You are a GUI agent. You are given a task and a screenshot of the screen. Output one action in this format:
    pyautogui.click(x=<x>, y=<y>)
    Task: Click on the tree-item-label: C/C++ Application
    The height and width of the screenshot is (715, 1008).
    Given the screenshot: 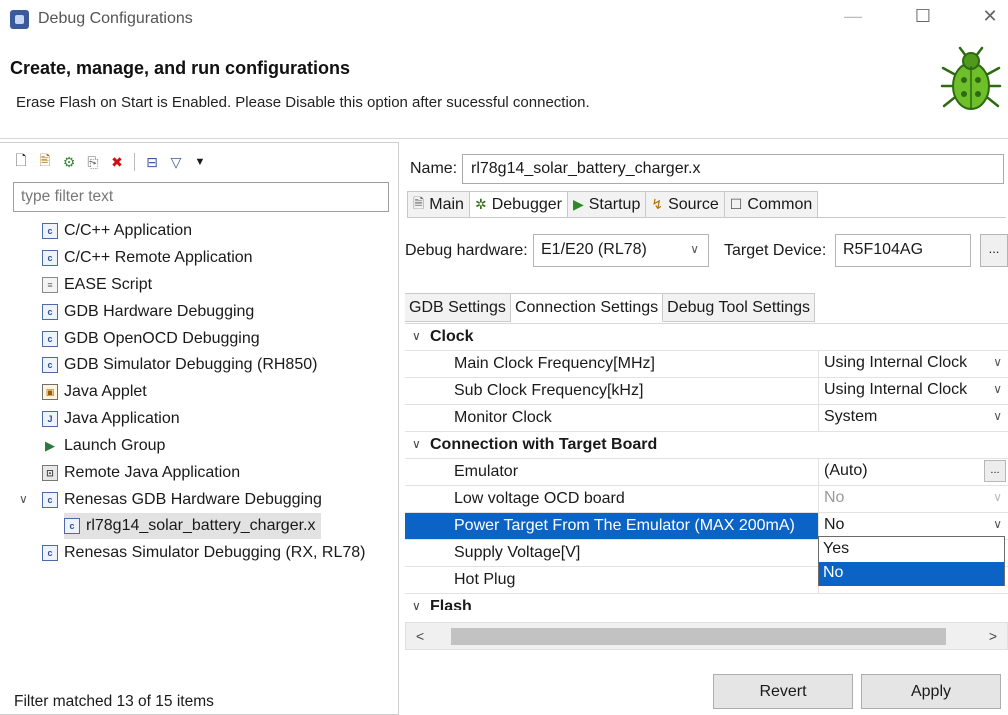 What is the action you would take?
    pyautogui.click(x=128, y=230)
    